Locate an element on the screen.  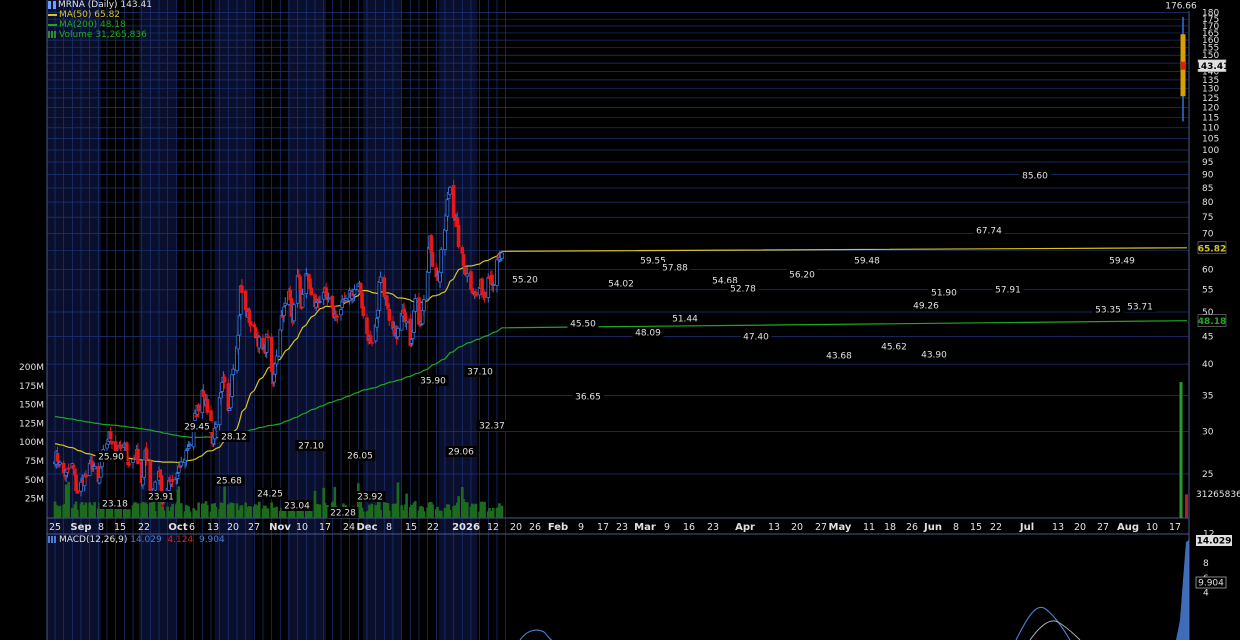
price-label: 59.49 is located at coordinates (1122, 262).